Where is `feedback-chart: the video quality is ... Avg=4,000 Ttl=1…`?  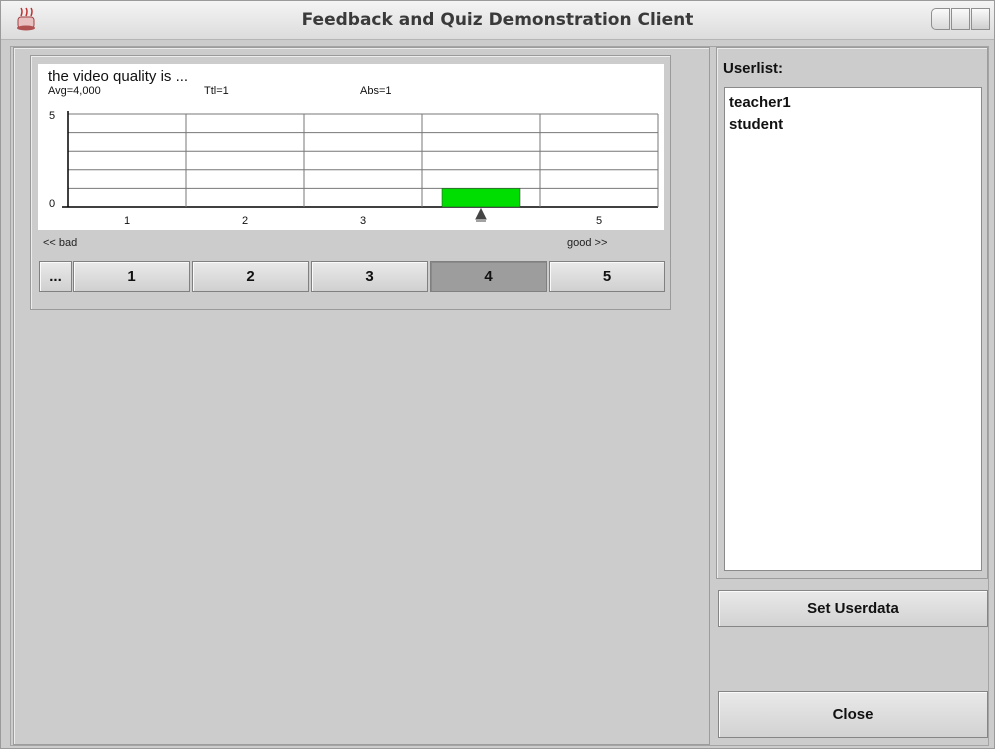 feedback-chart: the video quality is ... Avg=4,000 Ttl=1… is located at coordinates (351, 147).